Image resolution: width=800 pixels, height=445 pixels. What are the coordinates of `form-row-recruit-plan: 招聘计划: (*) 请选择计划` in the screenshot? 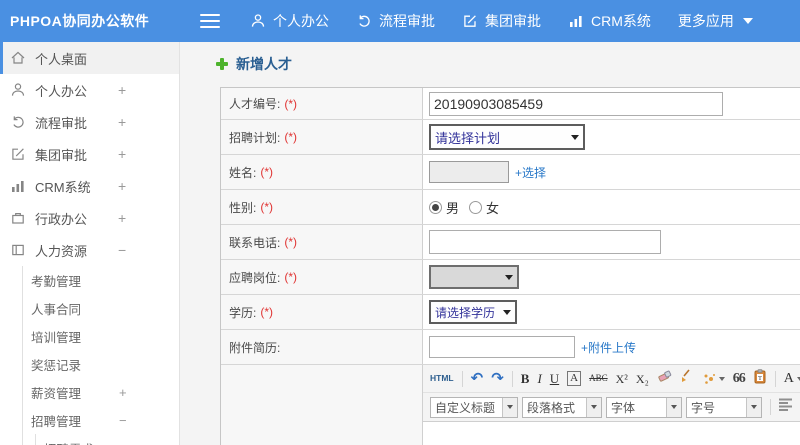 It's located at (510, 137).